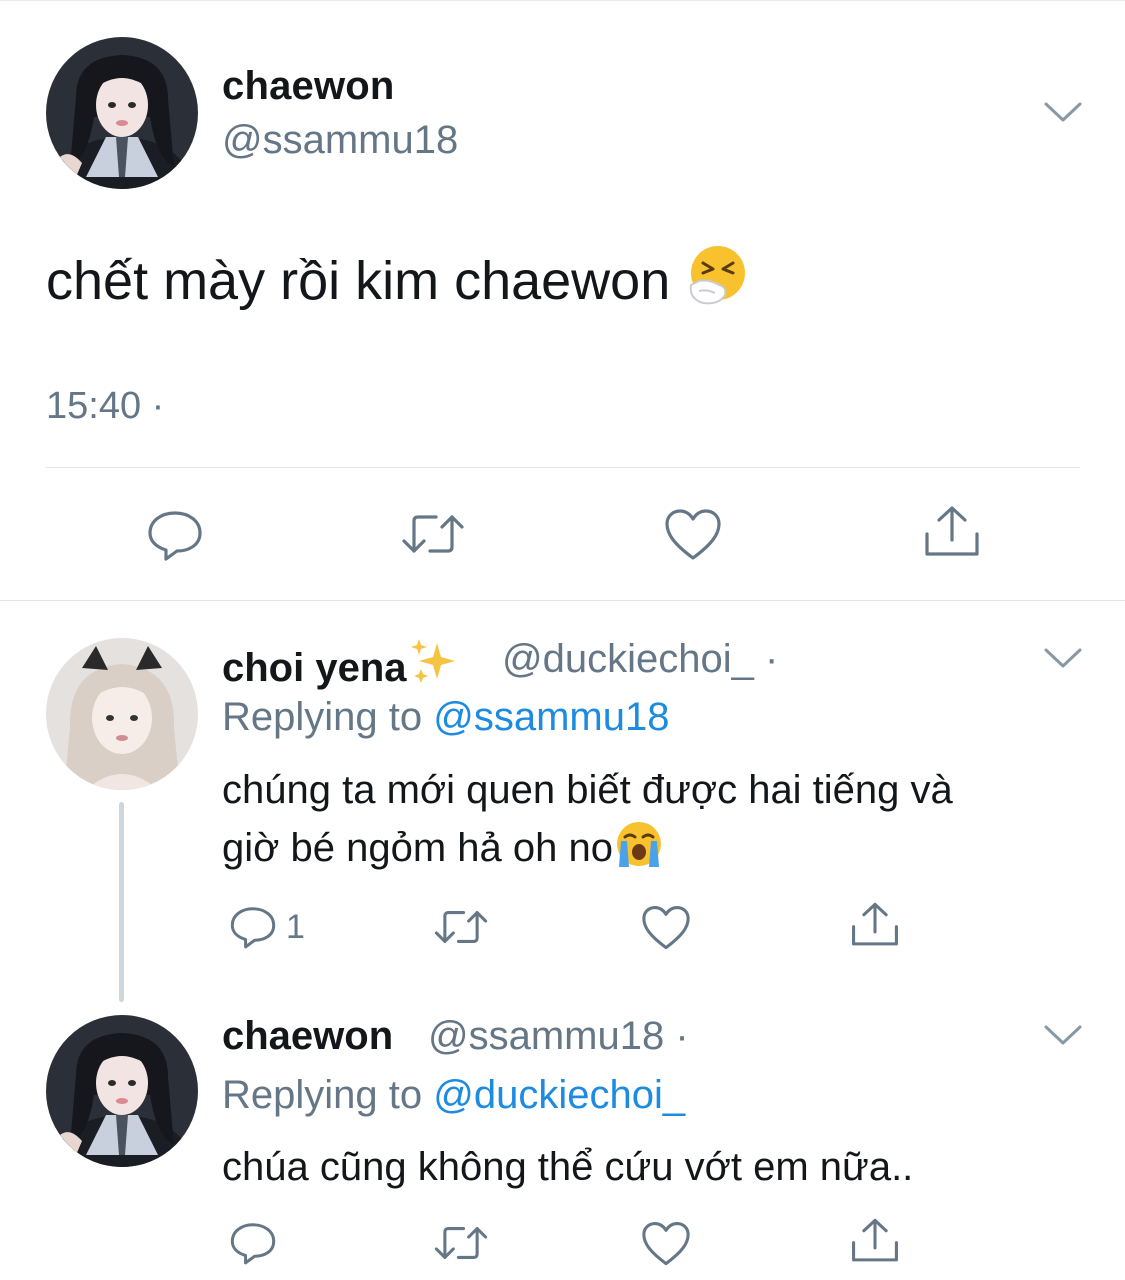 The image size is (1125, 1280). What do you see at coordinates (562, 600) in the screenshot?
I see `section-divider` at bounding box center [562, 600].